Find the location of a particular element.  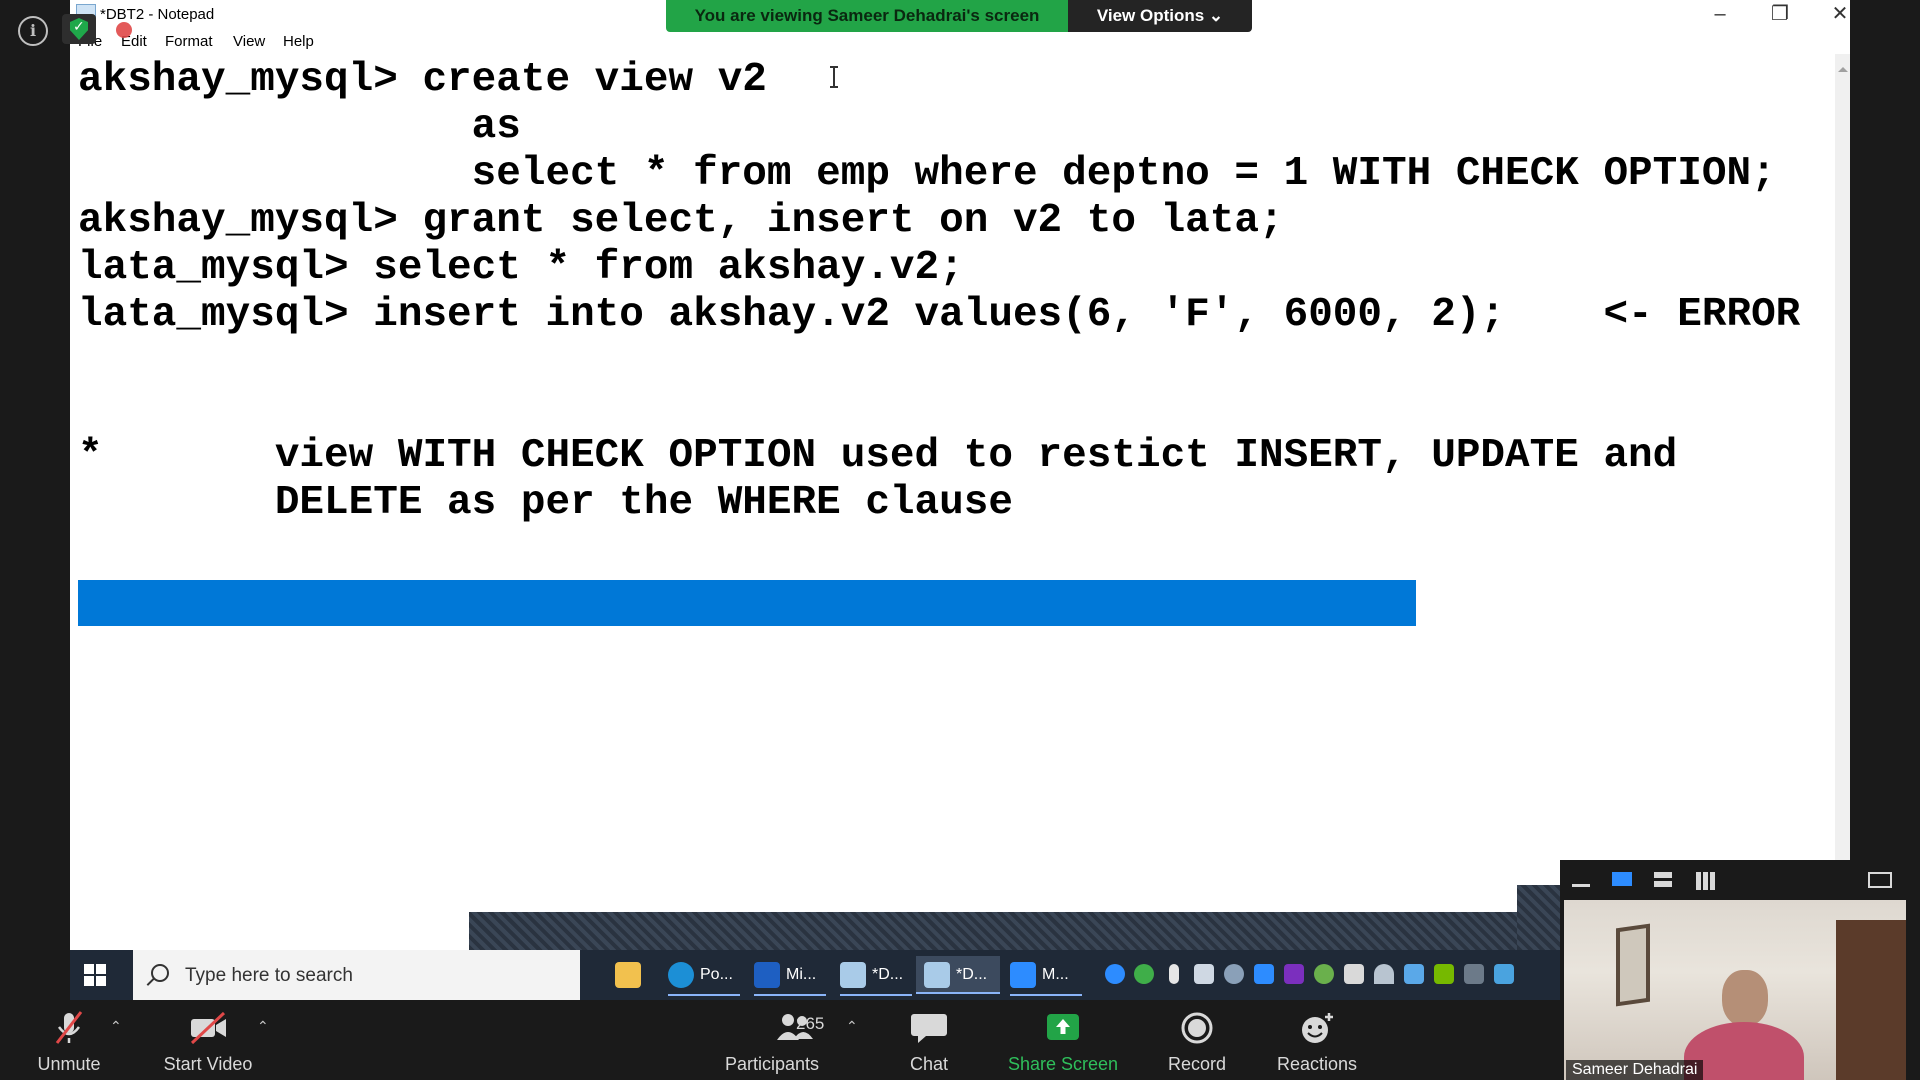

close-button: ✕ is located at coordinates (1840, 15).